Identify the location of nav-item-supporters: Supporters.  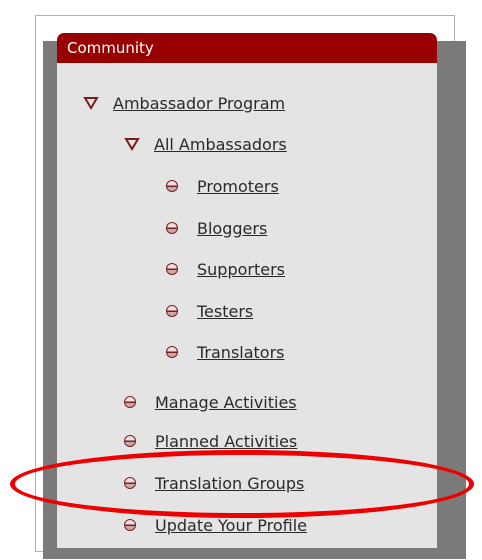
(225, 269).